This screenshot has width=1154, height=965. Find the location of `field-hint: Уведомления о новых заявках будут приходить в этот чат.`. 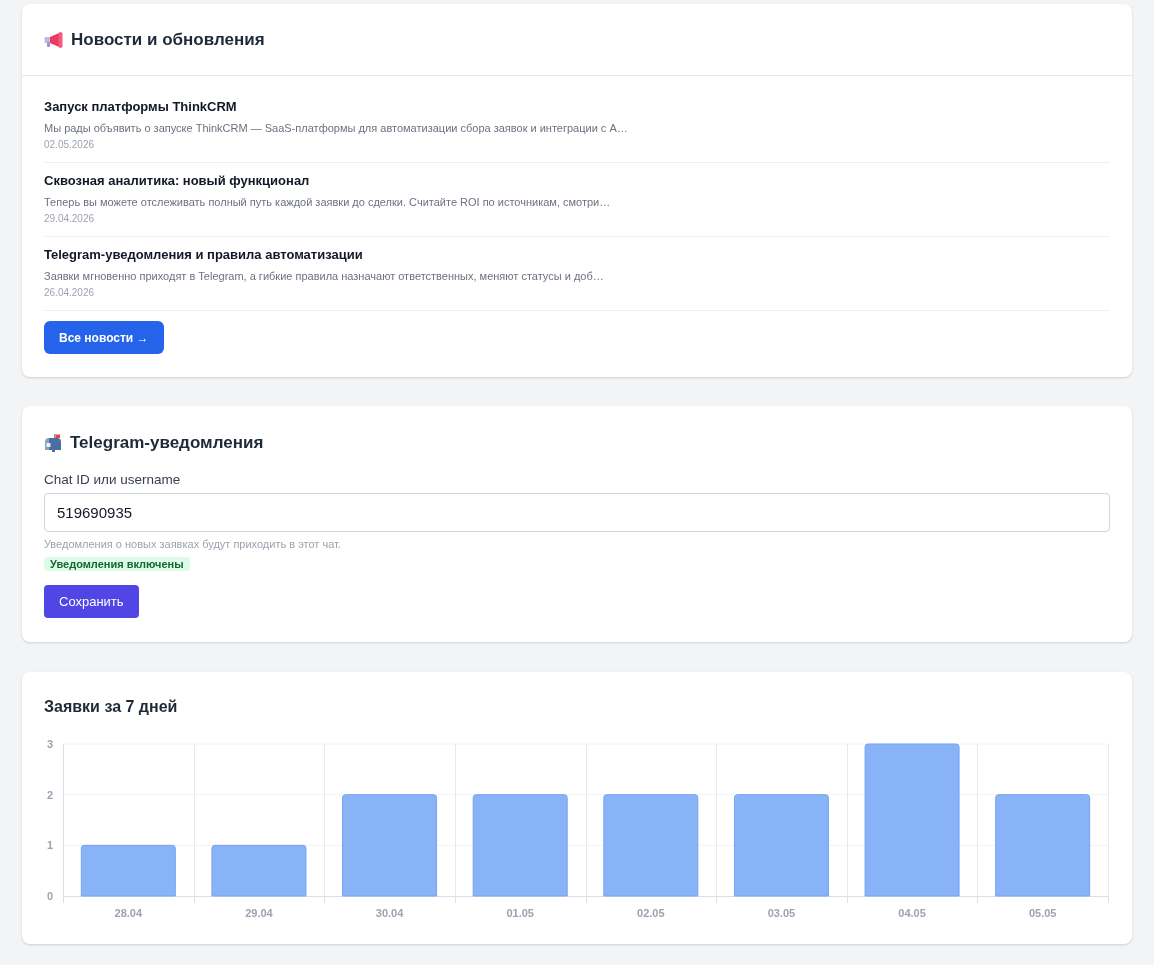

field-hint: Уведомления о новых заявках будут приходить в этот чат. is located at coordinates (192, 544).